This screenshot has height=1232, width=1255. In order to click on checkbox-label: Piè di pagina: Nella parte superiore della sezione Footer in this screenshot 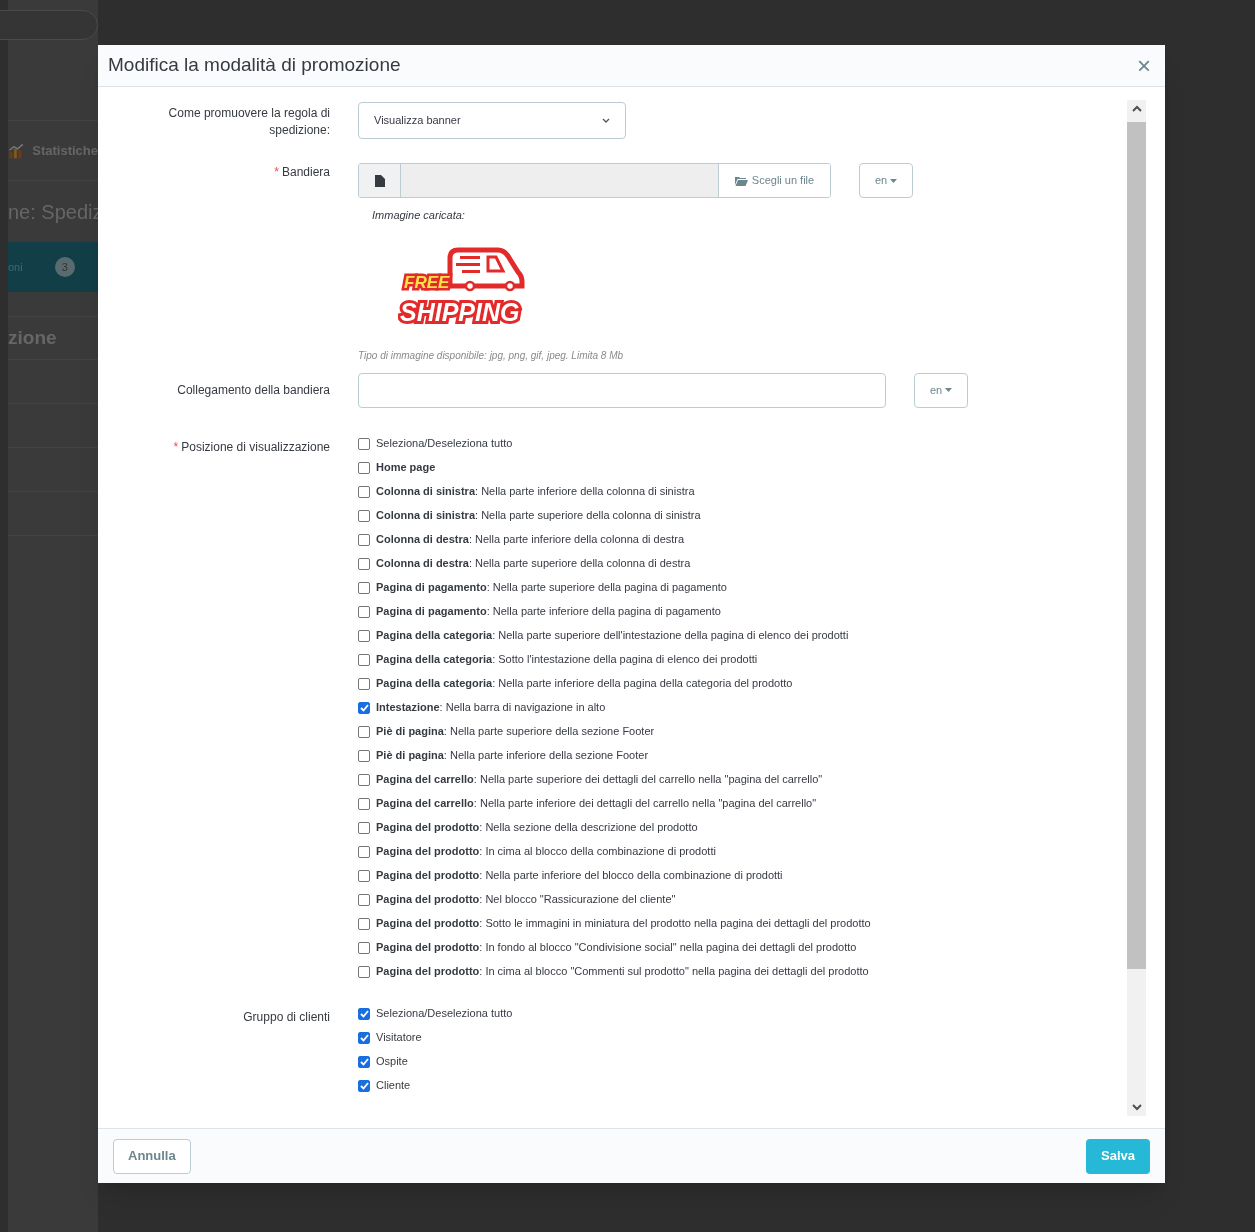, I will do `click(515, 731)`.